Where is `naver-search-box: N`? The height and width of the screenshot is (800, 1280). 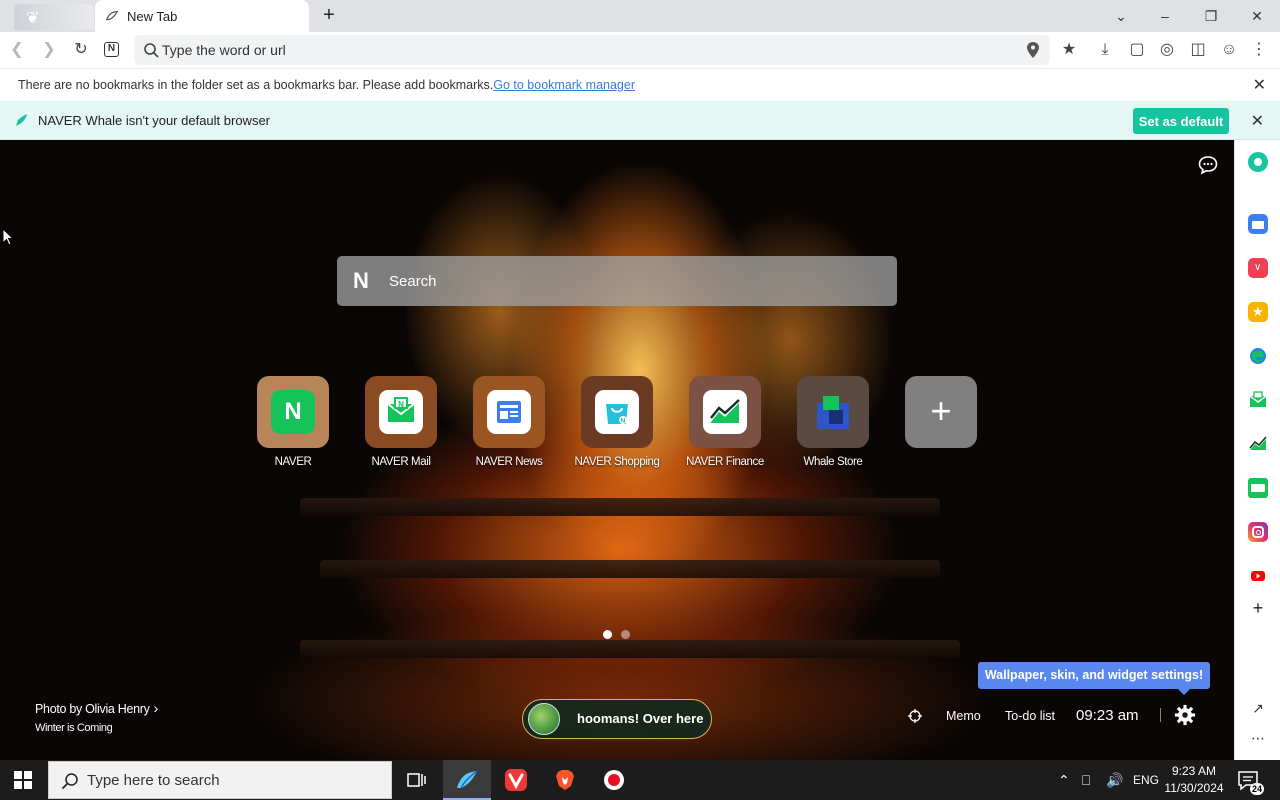
naver-search-box: N is located at coordinates (617, 281).